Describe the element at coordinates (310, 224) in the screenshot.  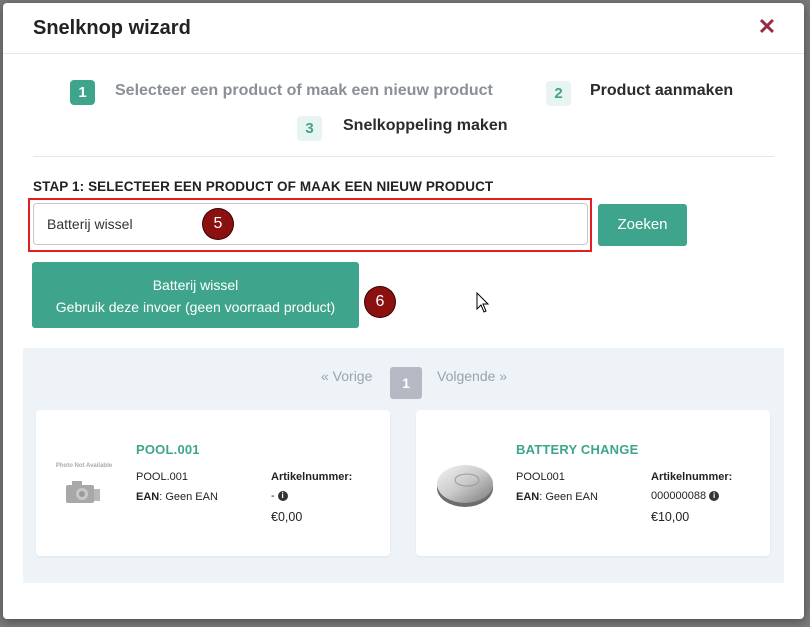
I see `search-input` at that location.